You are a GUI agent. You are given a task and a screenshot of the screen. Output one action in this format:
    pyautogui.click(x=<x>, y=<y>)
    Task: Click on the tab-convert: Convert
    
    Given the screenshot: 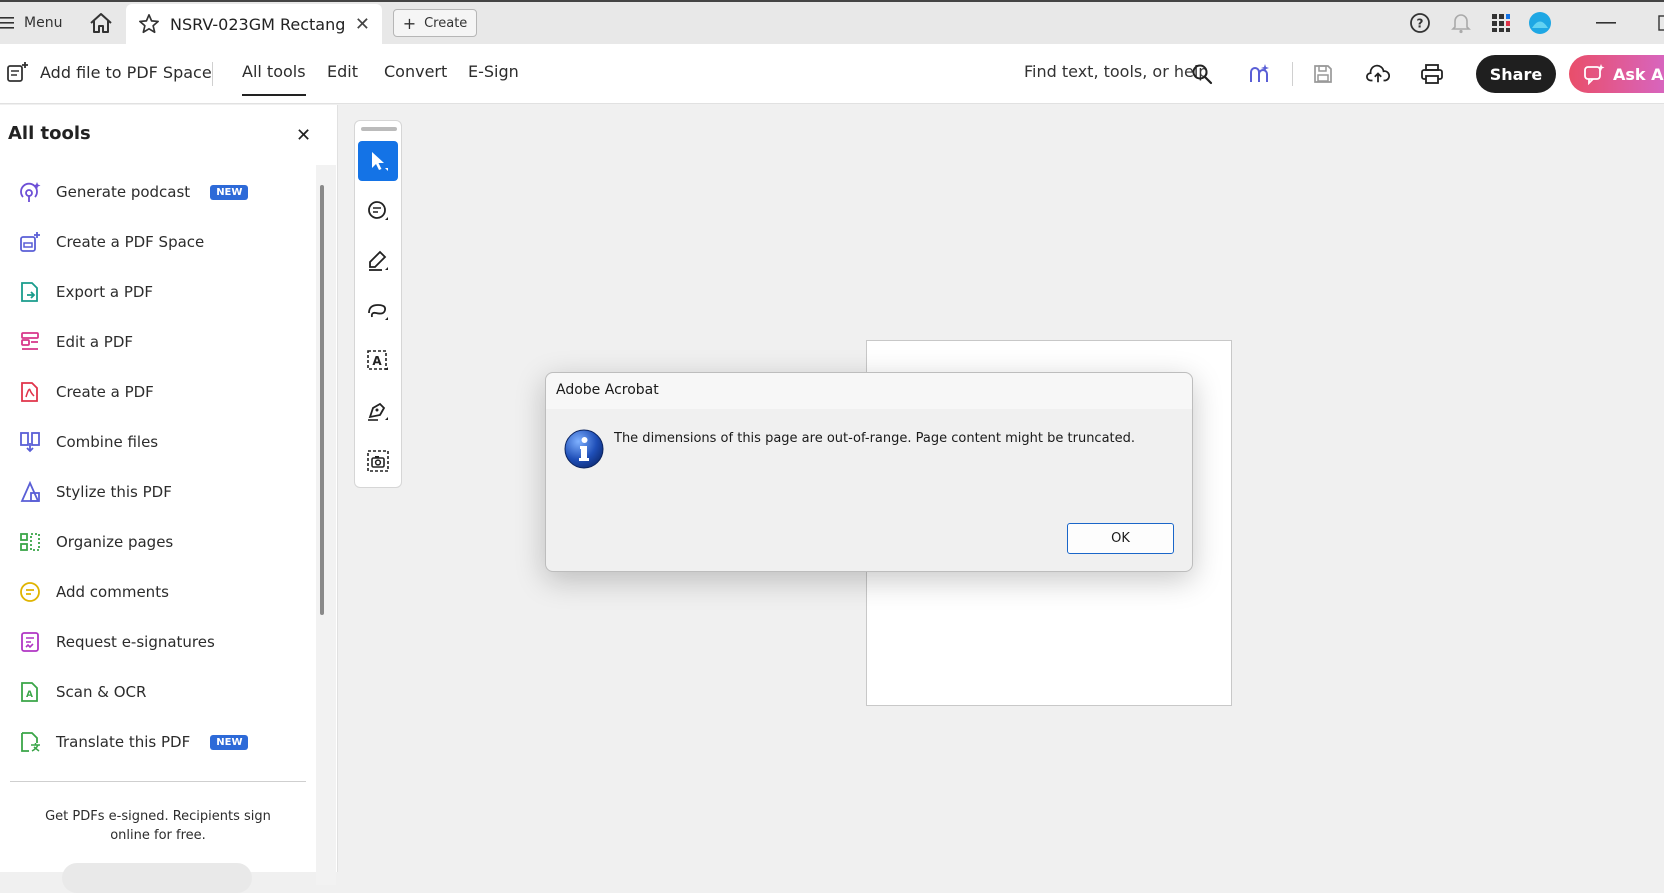 What is the action you would take?
    pyautogui.click(x=415, y=71)
    